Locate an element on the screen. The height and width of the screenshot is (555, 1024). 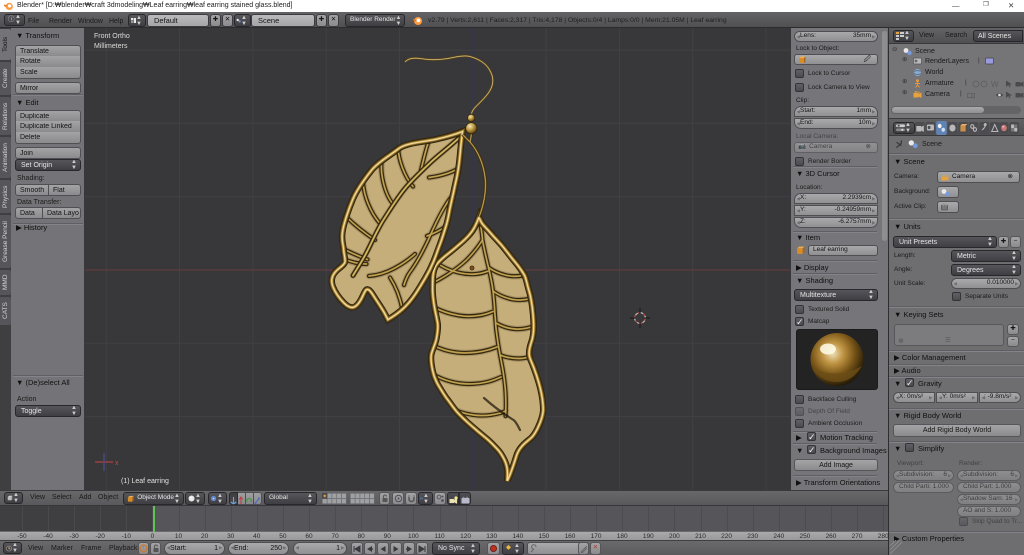
svg-text: x is located at coordinates (117, 463).